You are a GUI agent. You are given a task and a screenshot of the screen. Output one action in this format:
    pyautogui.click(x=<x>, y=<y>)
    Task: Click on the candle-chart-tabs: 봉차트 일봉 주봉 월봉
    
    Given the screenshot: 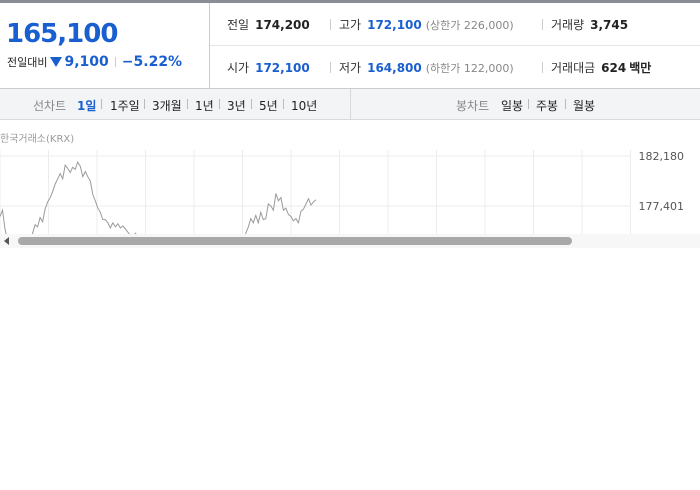 What is the action you would take?
    pyautogui.click(x=525, y=104)
    